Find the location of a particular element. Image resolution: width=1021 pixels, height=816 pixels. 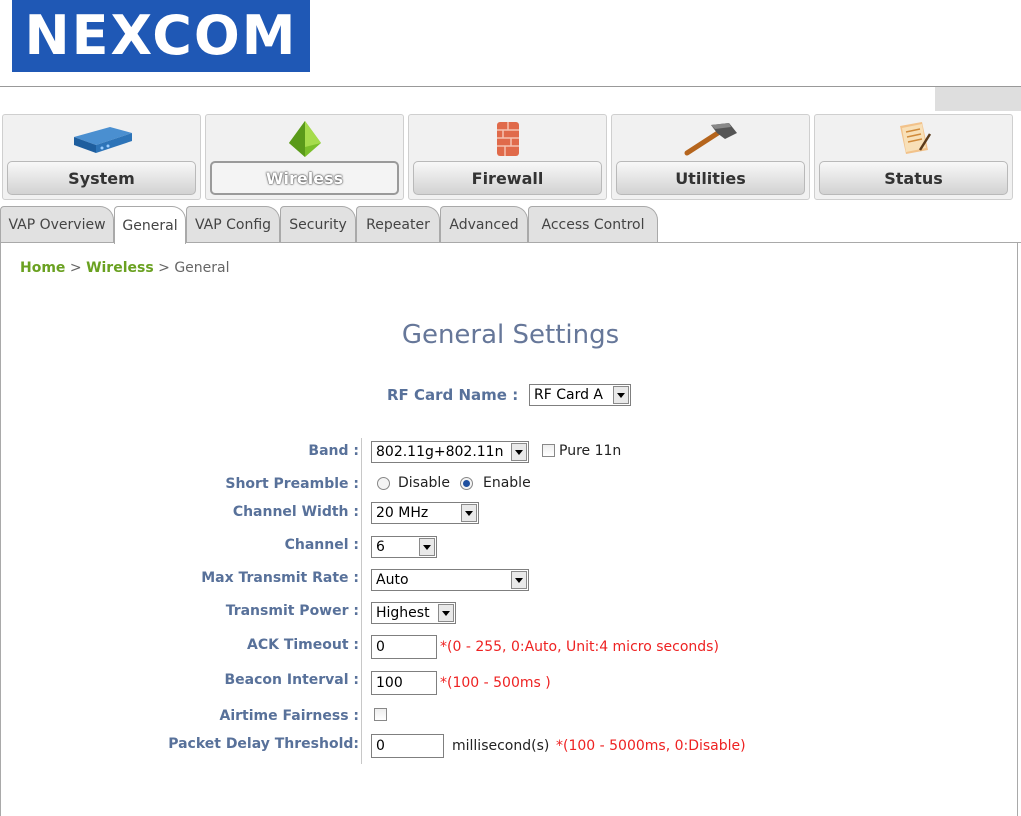

tx-power-label: Transmit Power : is located at coordinates (292, 611).